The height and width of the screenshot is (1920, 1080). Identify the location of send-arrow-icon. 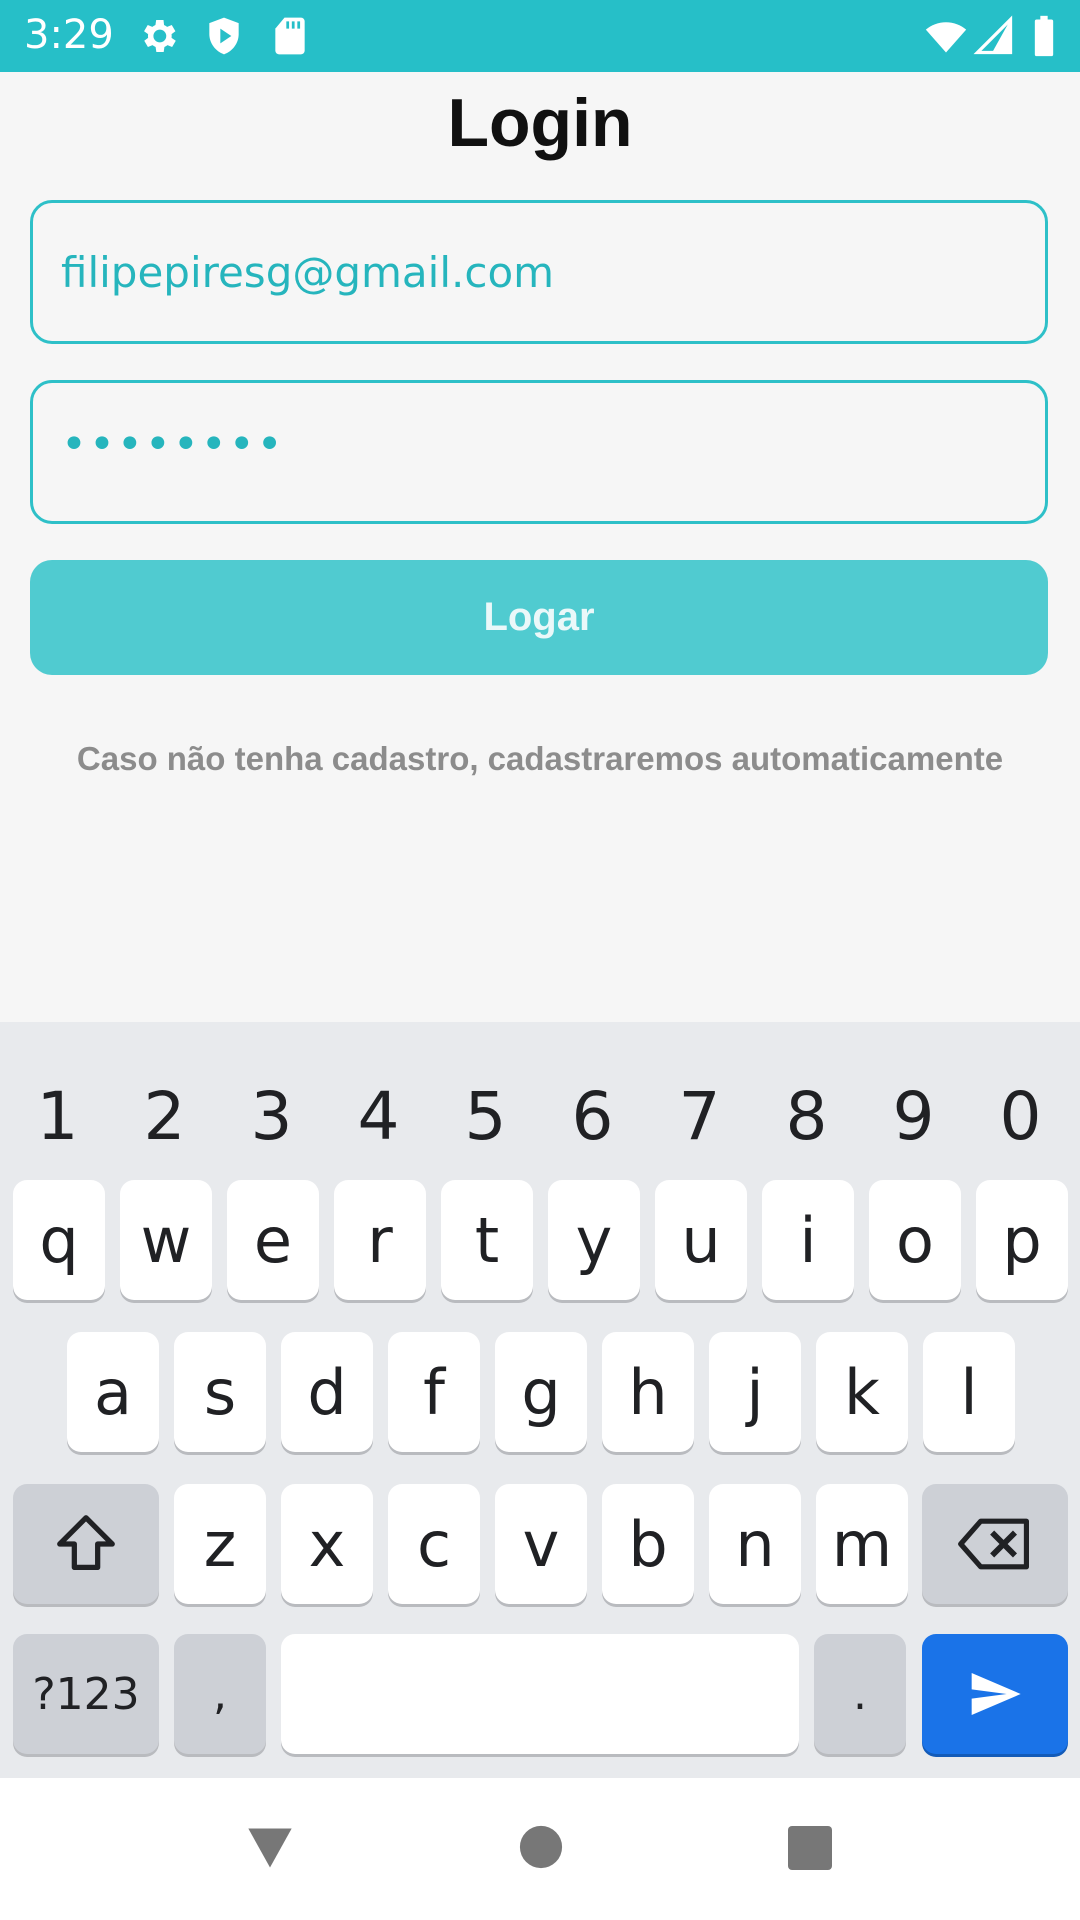
(996, 1694).